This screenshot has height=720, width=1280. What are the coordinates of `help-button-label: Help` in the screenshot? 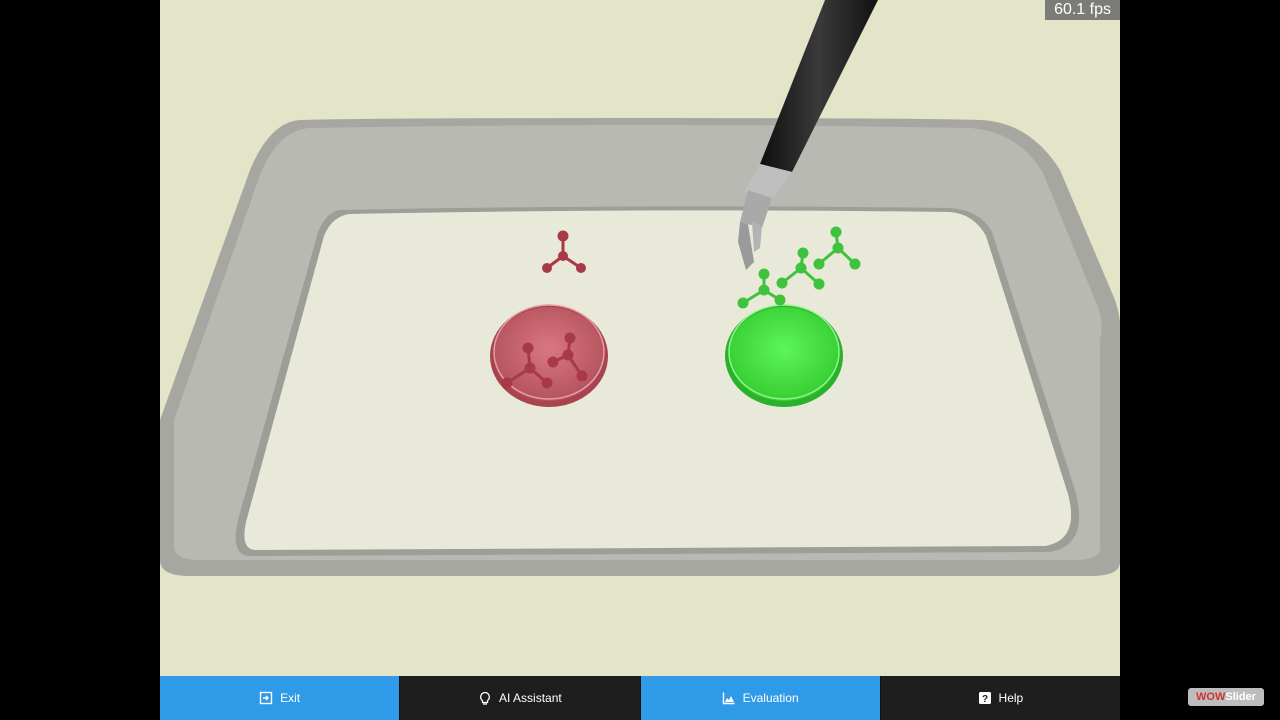 It's located at (1011, 698).